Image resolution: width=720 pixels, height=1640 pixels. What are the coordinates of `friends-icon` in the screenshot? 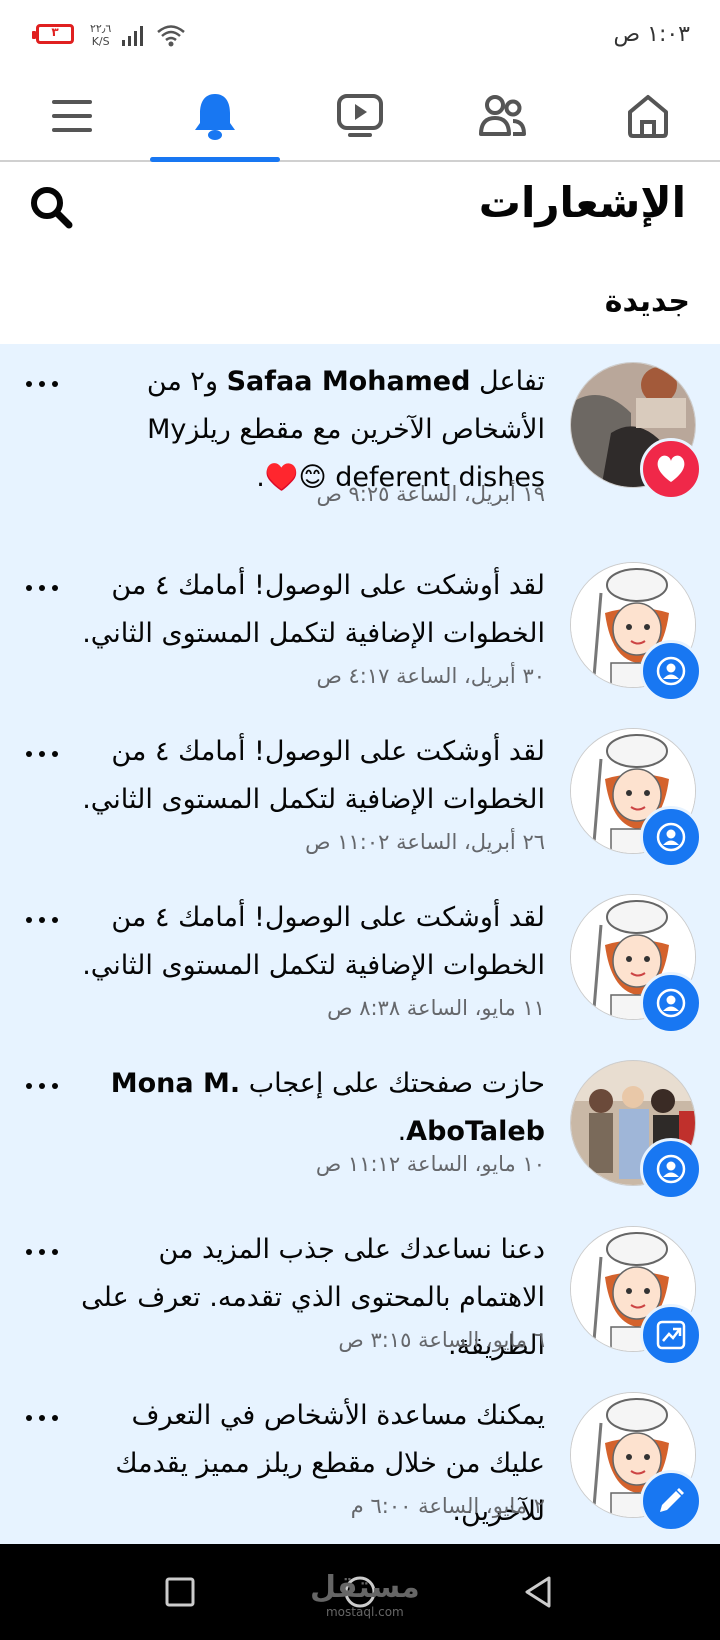 It's located at (502, 115).